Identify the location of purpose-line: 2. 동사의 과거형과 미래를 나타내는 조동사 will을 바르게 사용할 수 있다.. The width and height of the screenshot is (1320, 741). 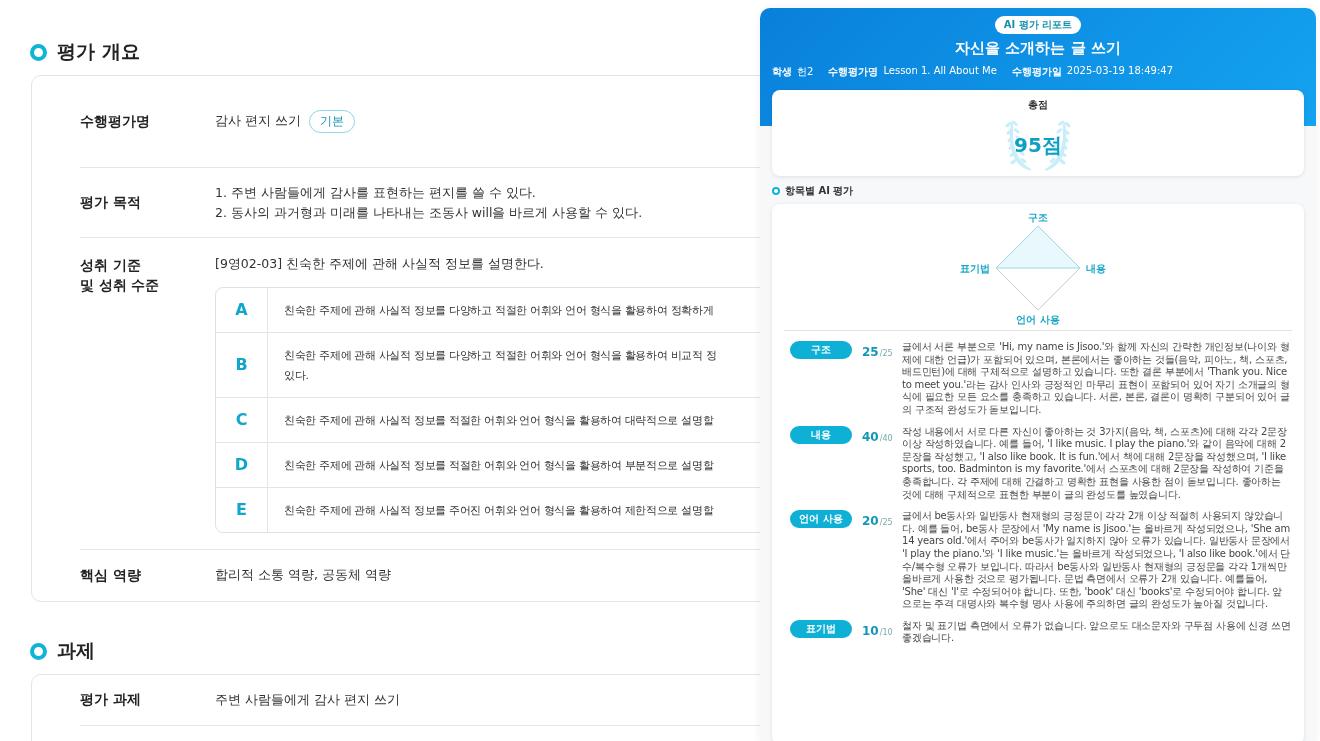
(429, 212).